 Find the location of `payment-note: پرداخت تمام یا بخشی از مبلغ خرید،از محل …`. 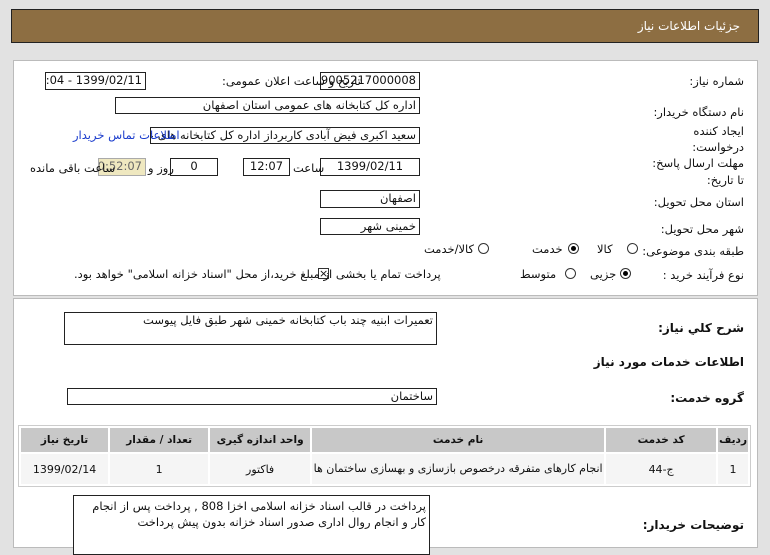

payment-note: پرداخت تمام یا بخشی از مبلغ خرید،از محل … is located at coordinates (257, 274).